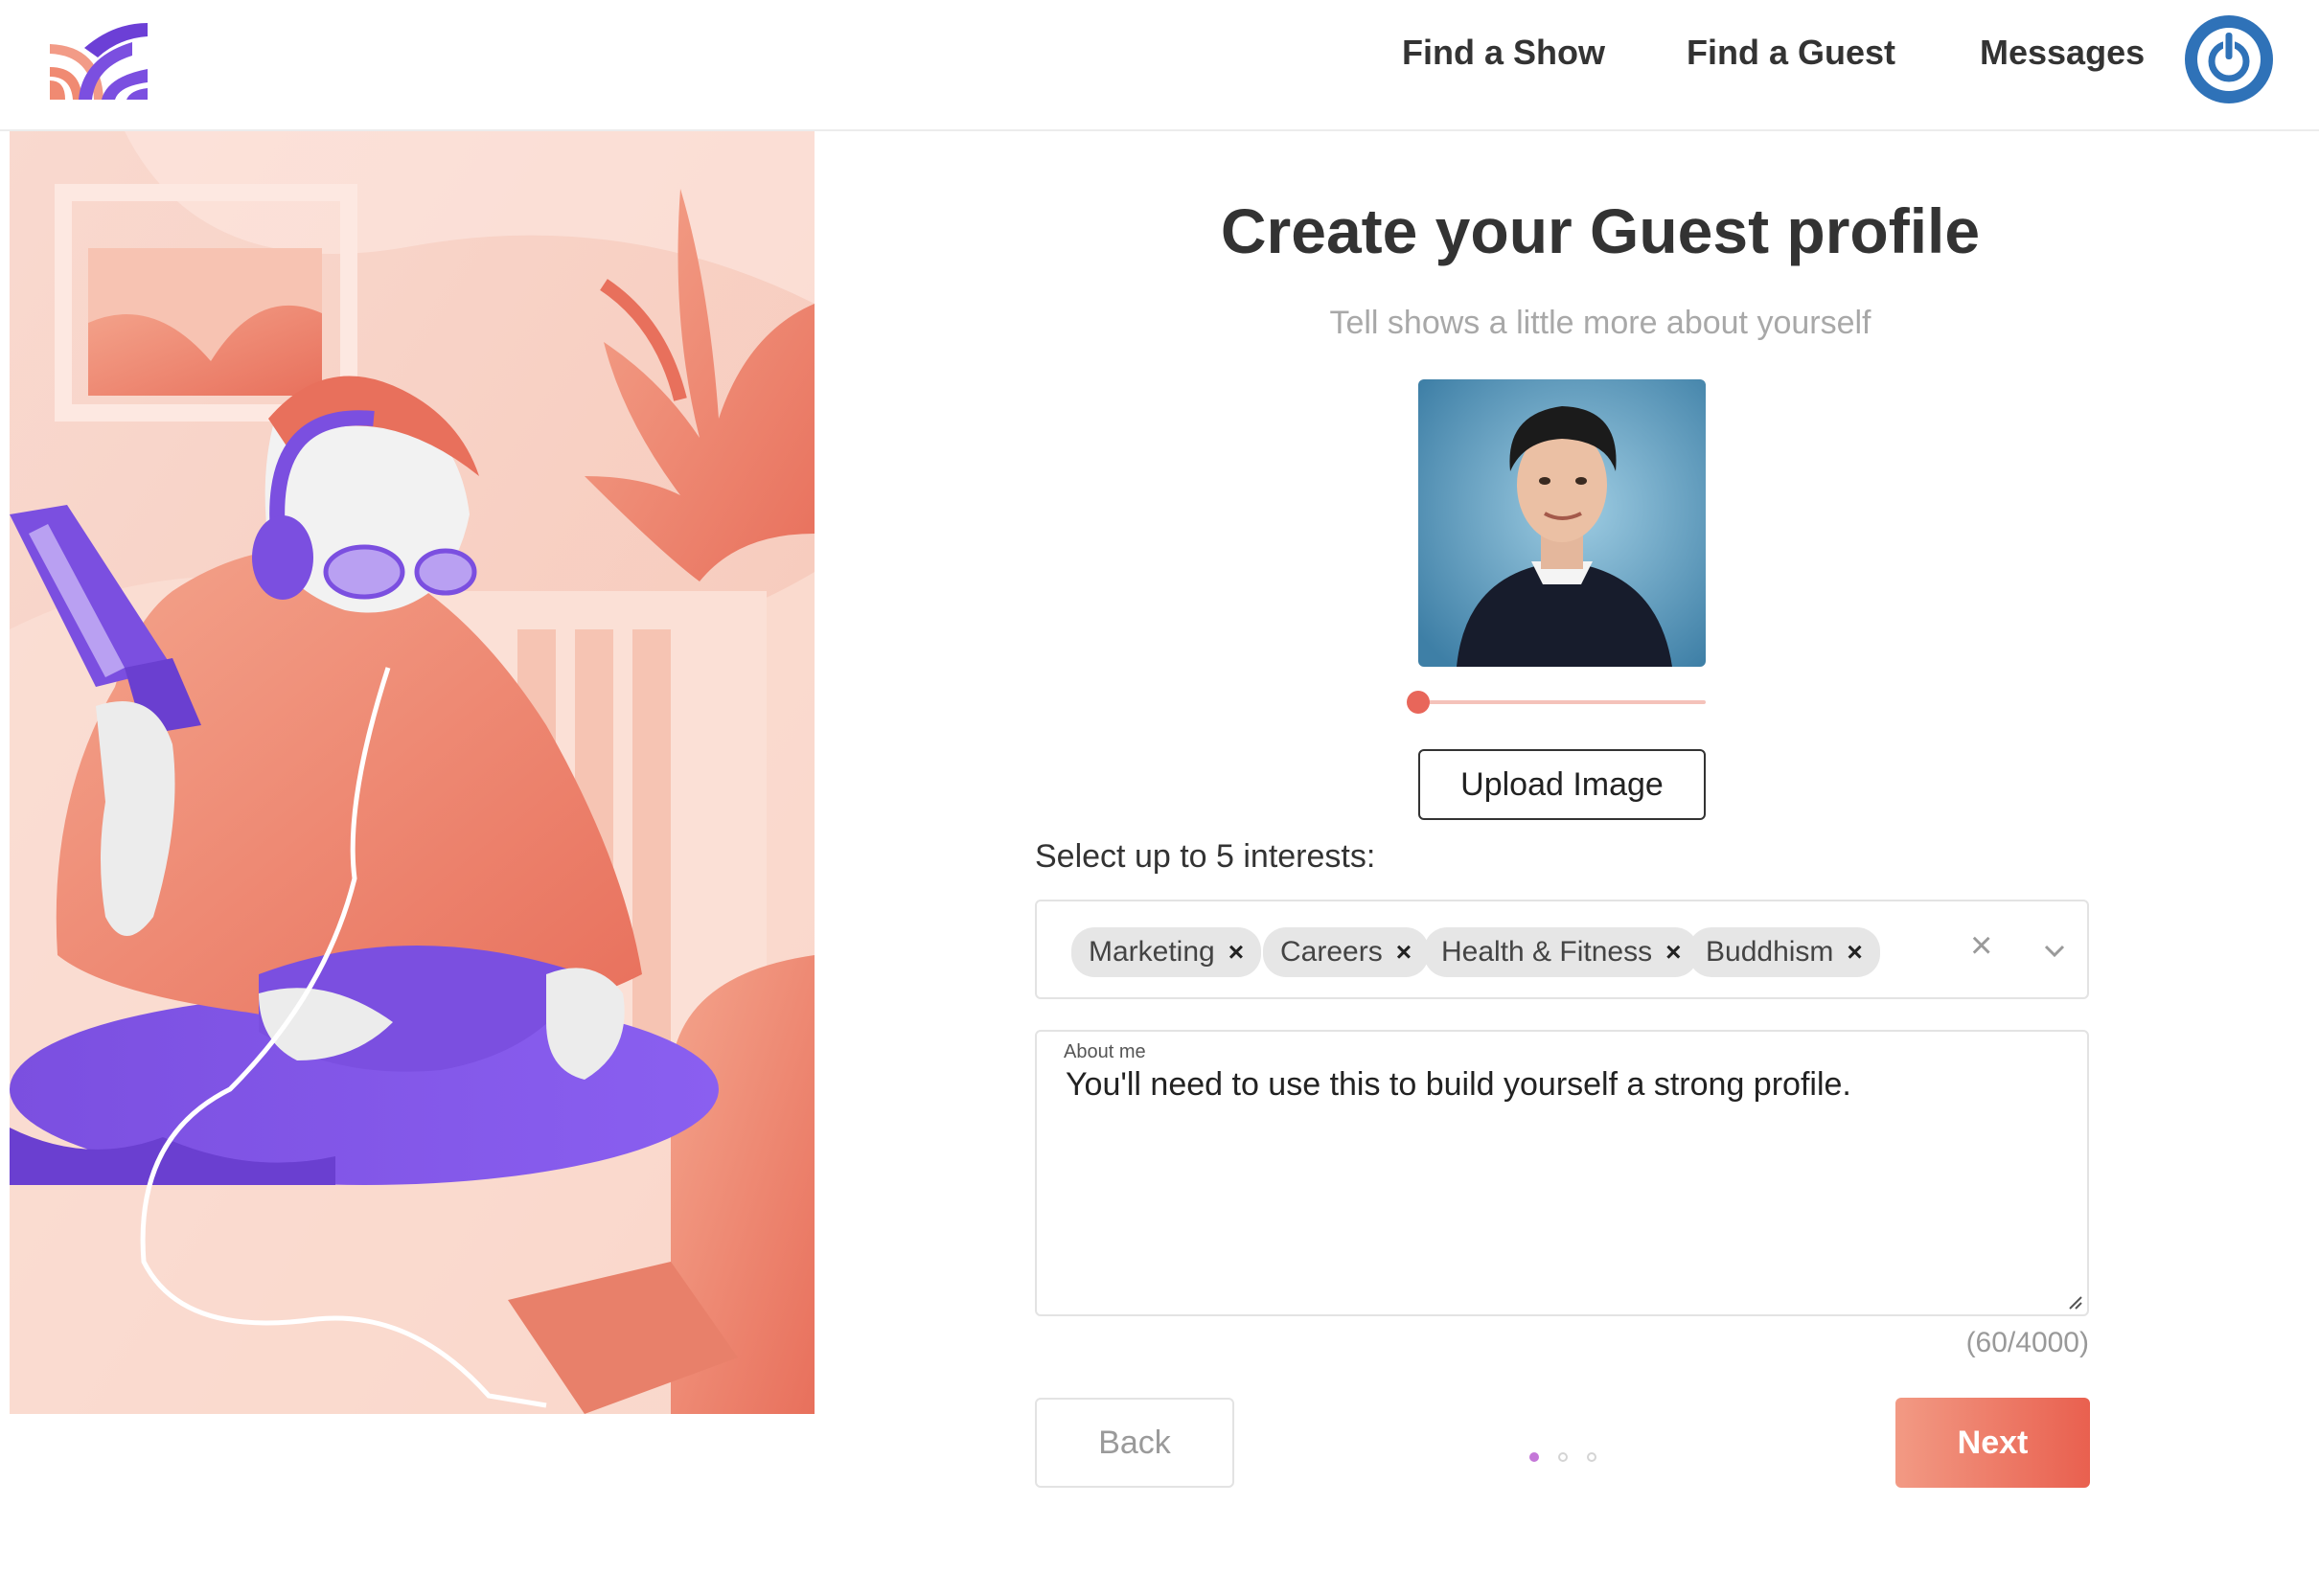 Image resolution: width=2319 pixels, height=1596 pixels. Describe the element at coordinates (1534, 1457) in the screenshot. I see `step-dot-active` at that location.